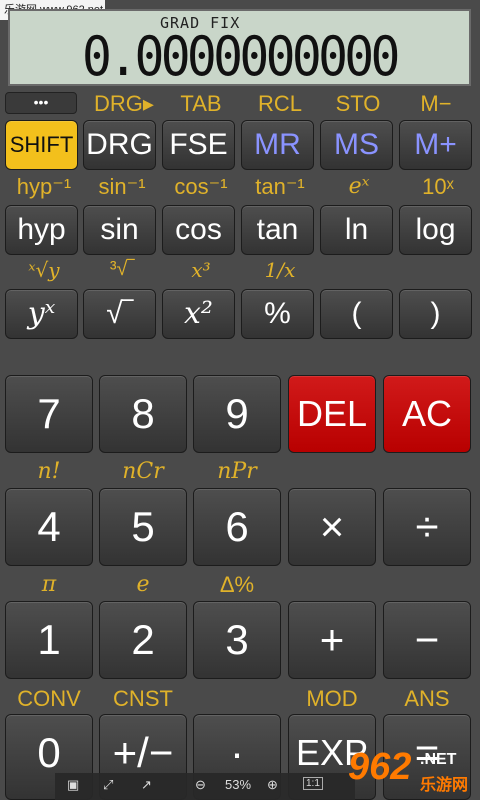  I want to click on tan-key: tan, so click(277, 230).